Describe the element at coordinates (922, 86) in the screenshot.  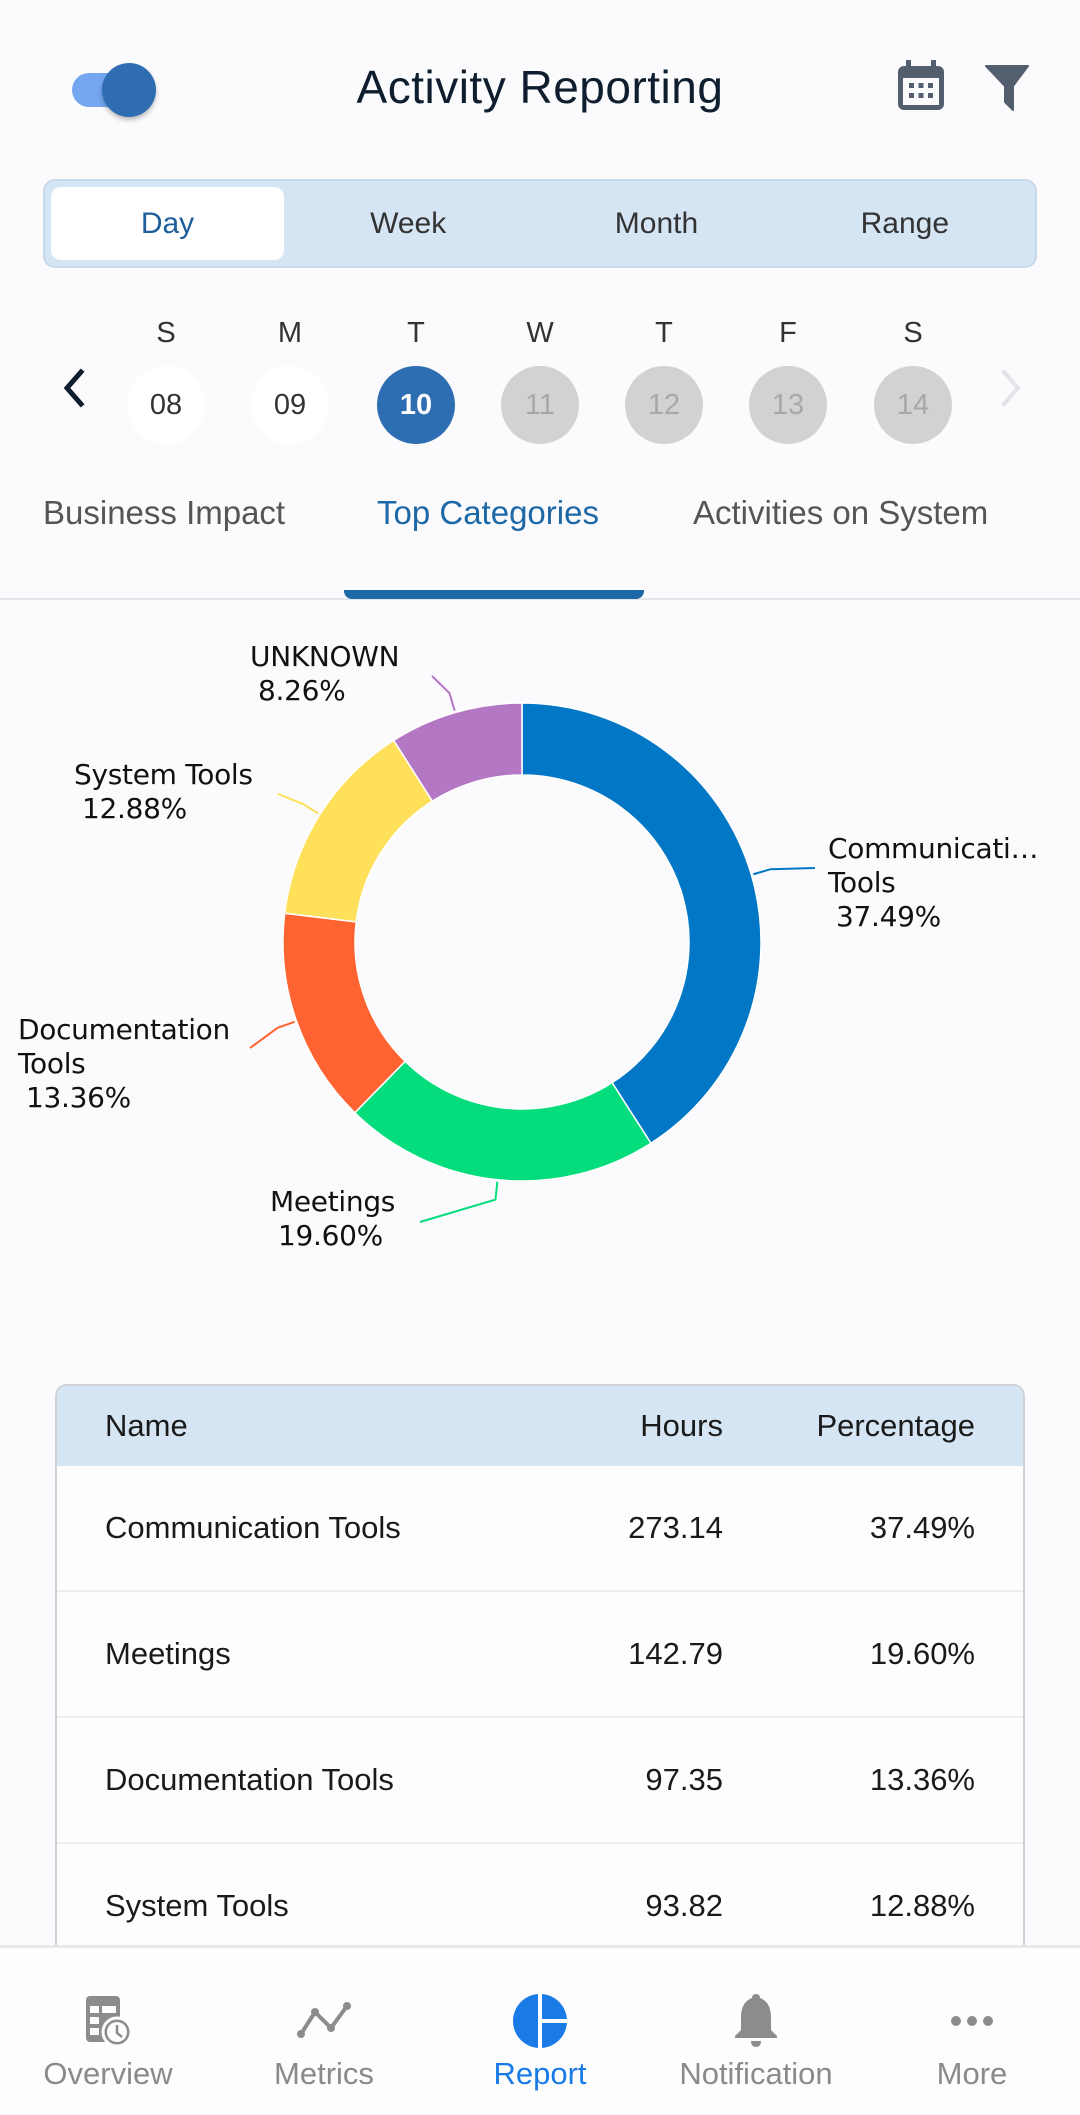
I see `calendar-icon` at that location.